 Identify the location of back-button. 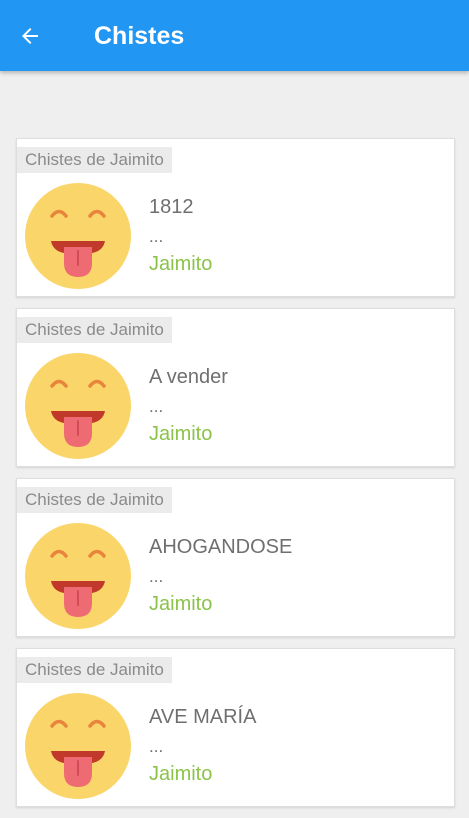
(30, 36).